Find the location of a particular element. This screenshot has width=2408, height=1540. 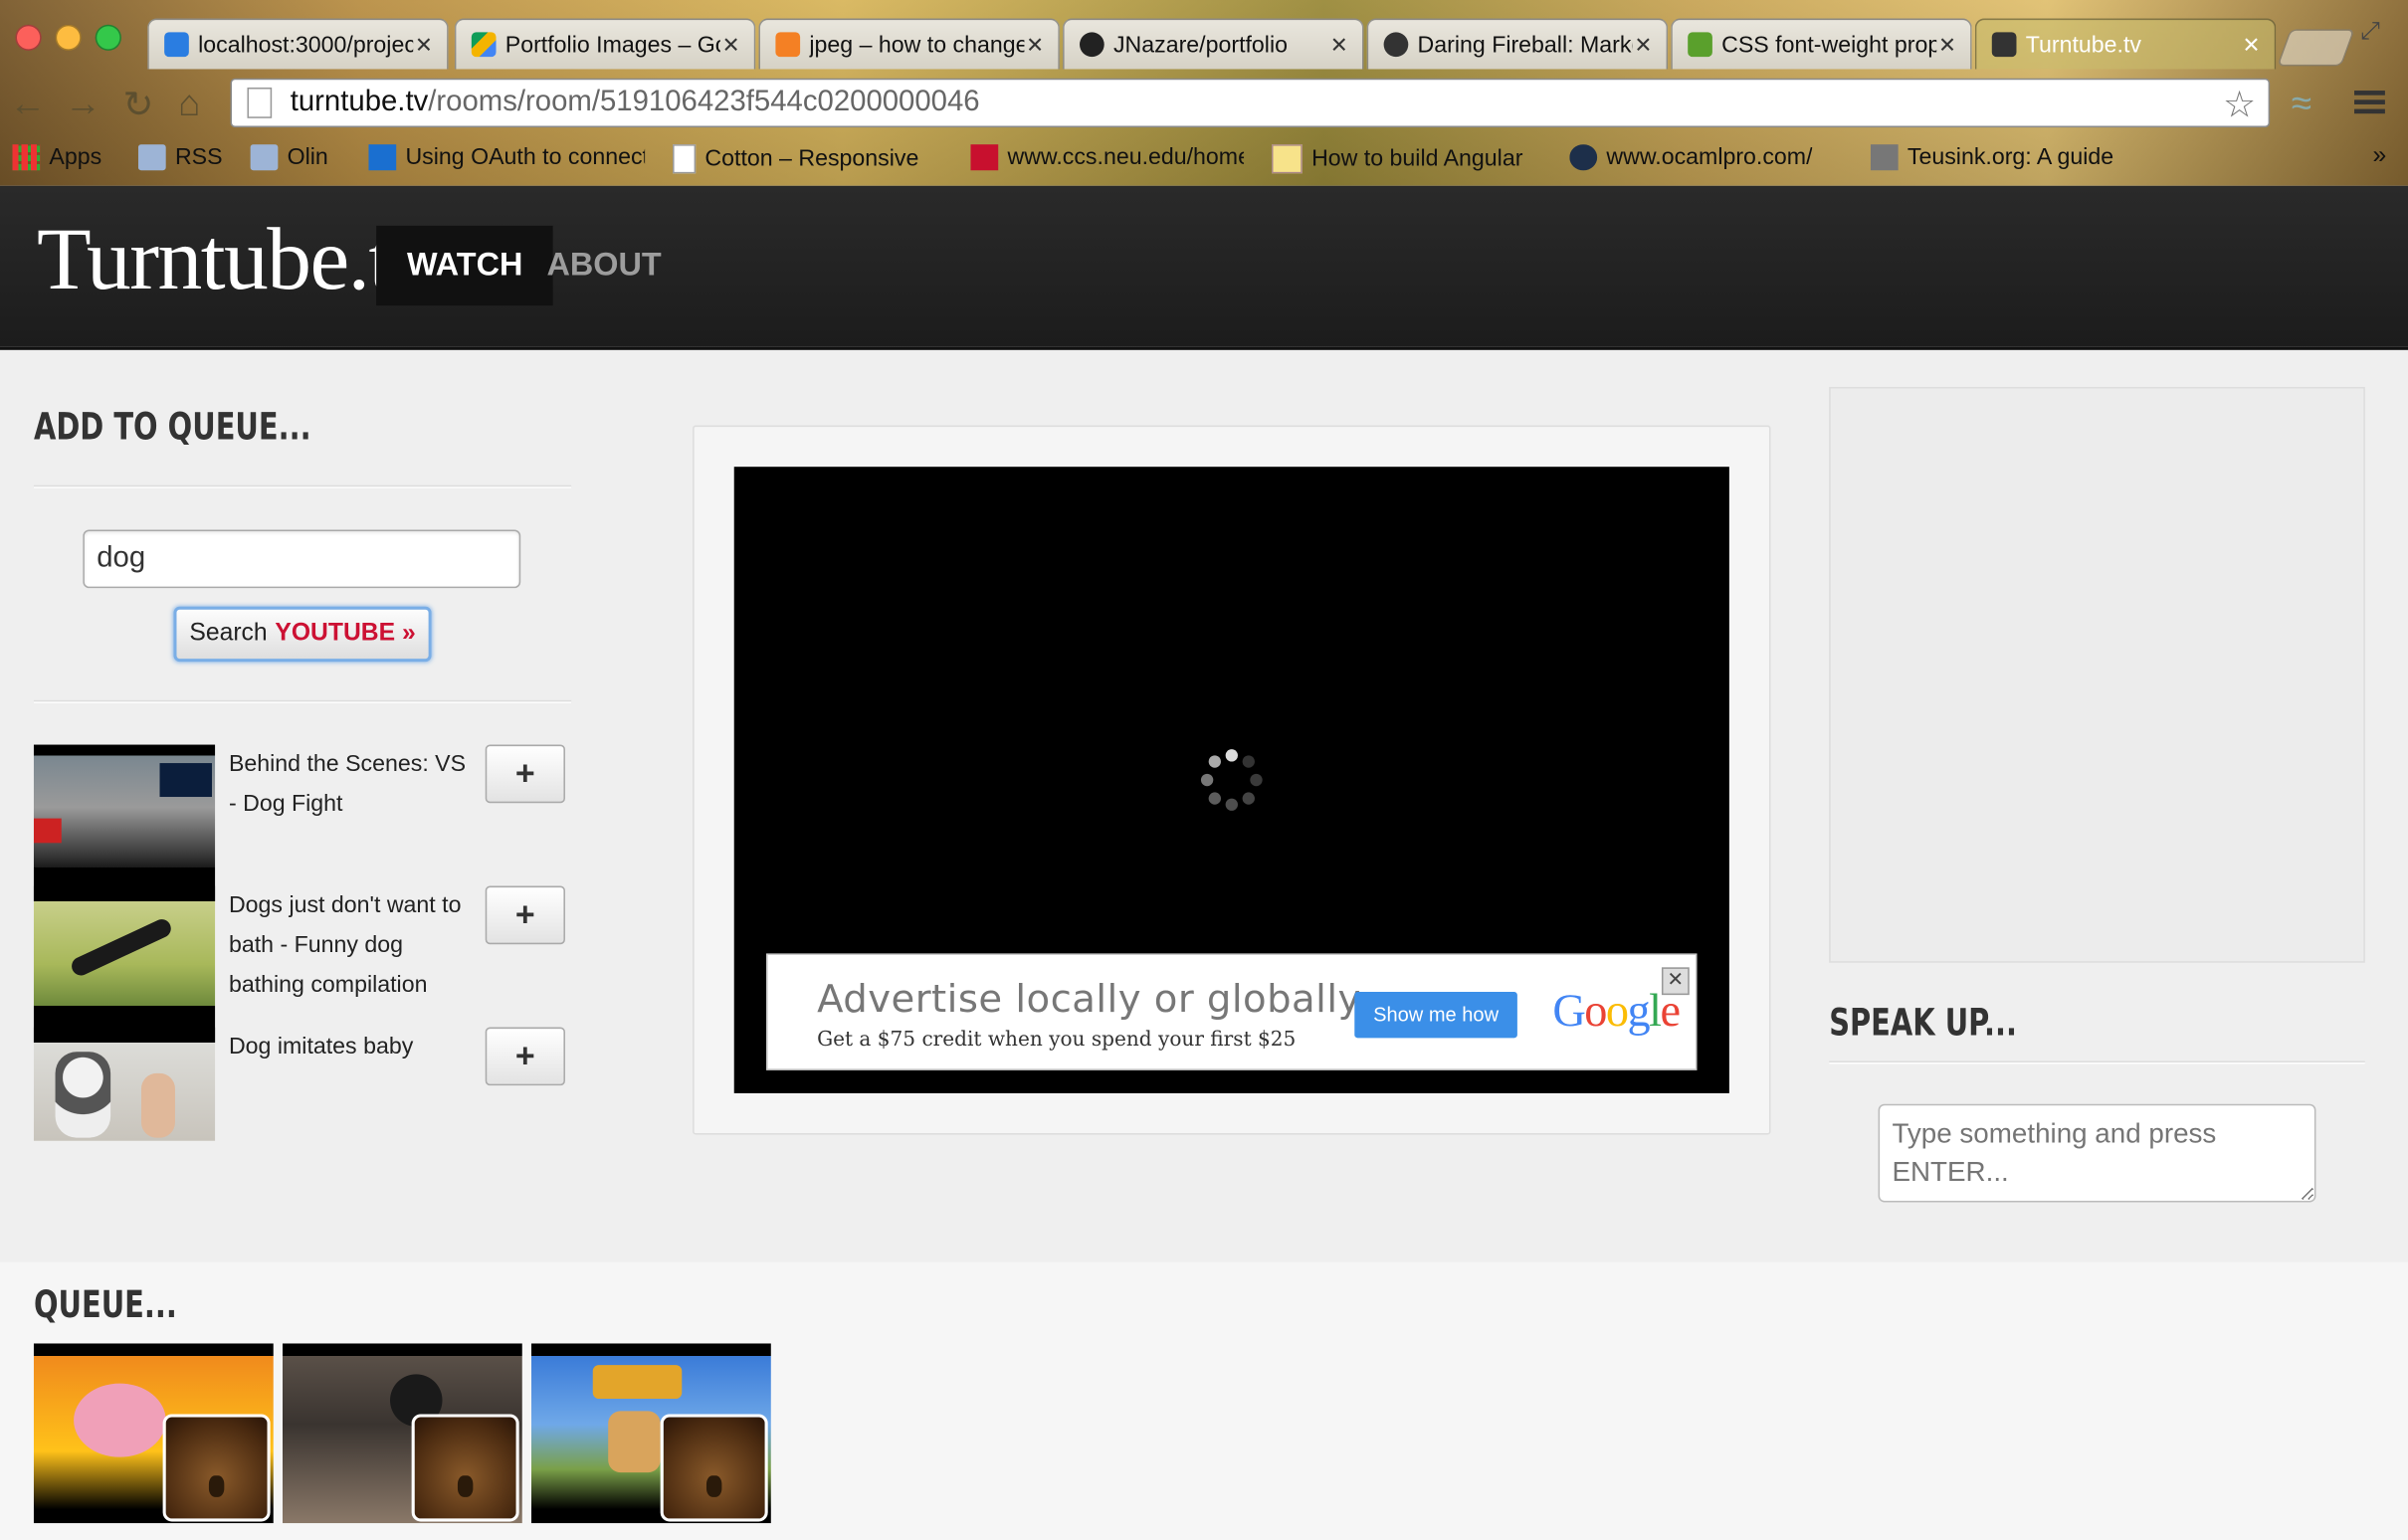

browser-tab: jpeg – how to change ✕ is located at coordinates (909, 44).